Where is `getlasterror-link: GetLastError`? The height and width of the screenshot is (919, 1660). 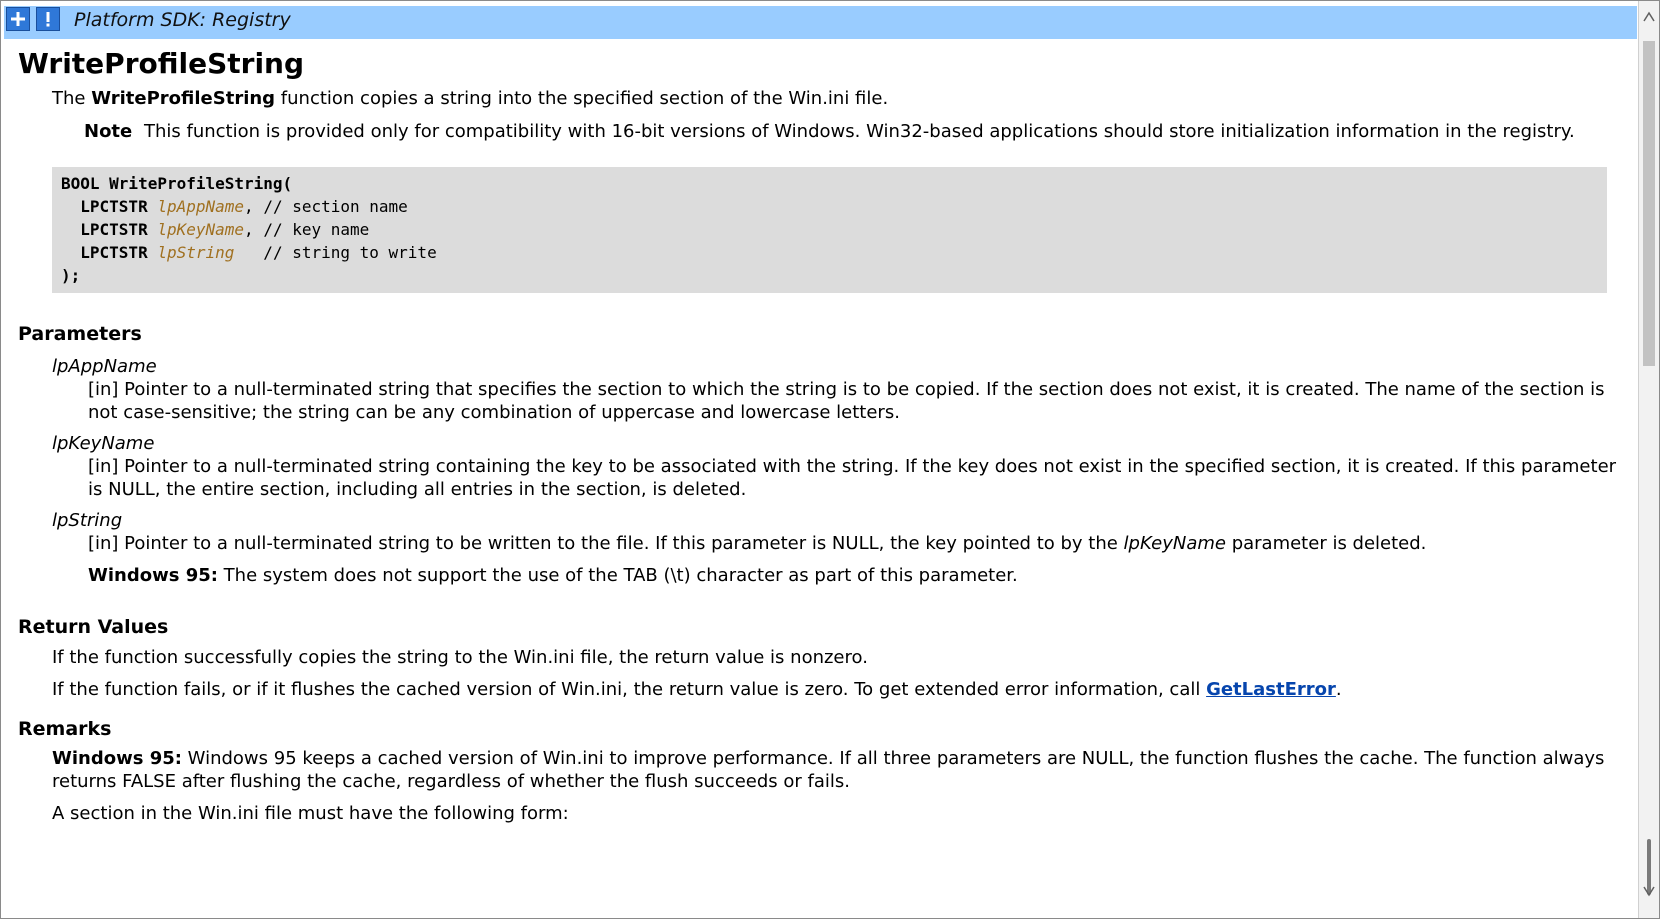 getlasterror-link: GetLastError is located at coordinates (1271, 689).